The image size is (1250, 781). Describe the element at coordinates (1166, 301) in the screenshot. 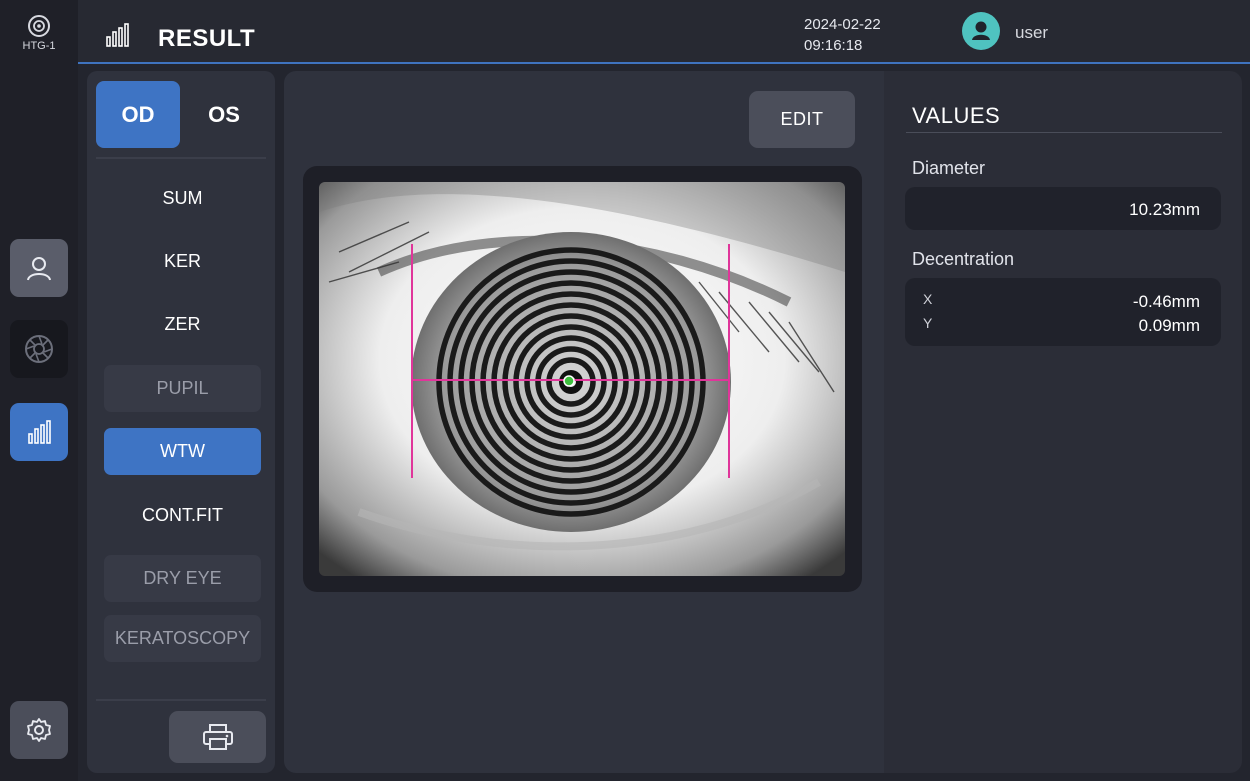

I see `x-value: -0.46mm` at that location.